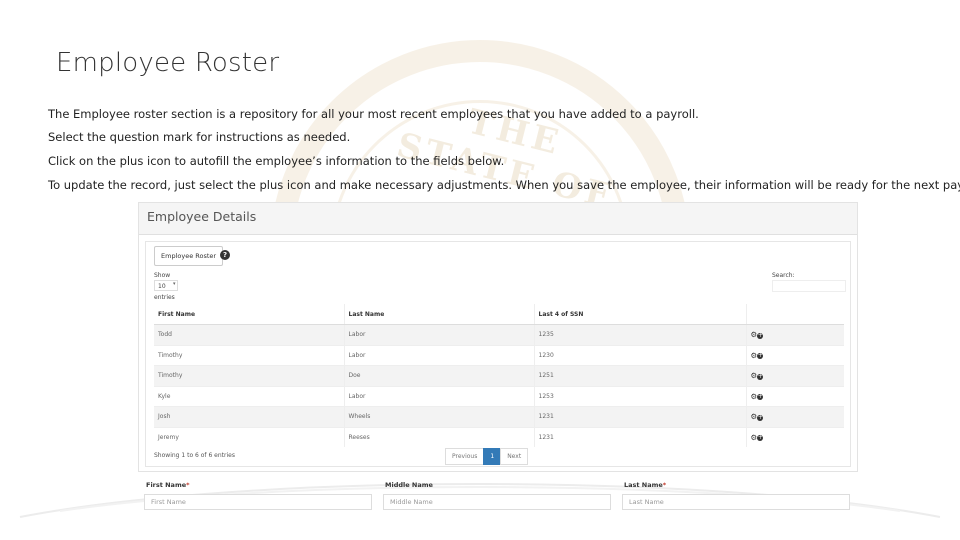  Describe the element at coordinates (514, 456) in the screenshot. I see `next-page-button: Next` at that location.